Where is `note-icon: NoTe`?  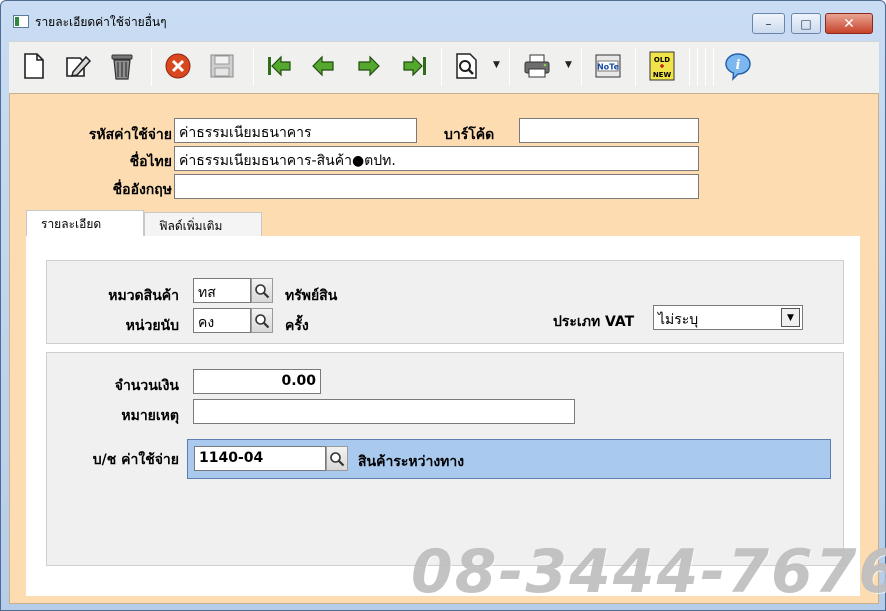
note-icon: NoTe is located at coordinates (608, 66).